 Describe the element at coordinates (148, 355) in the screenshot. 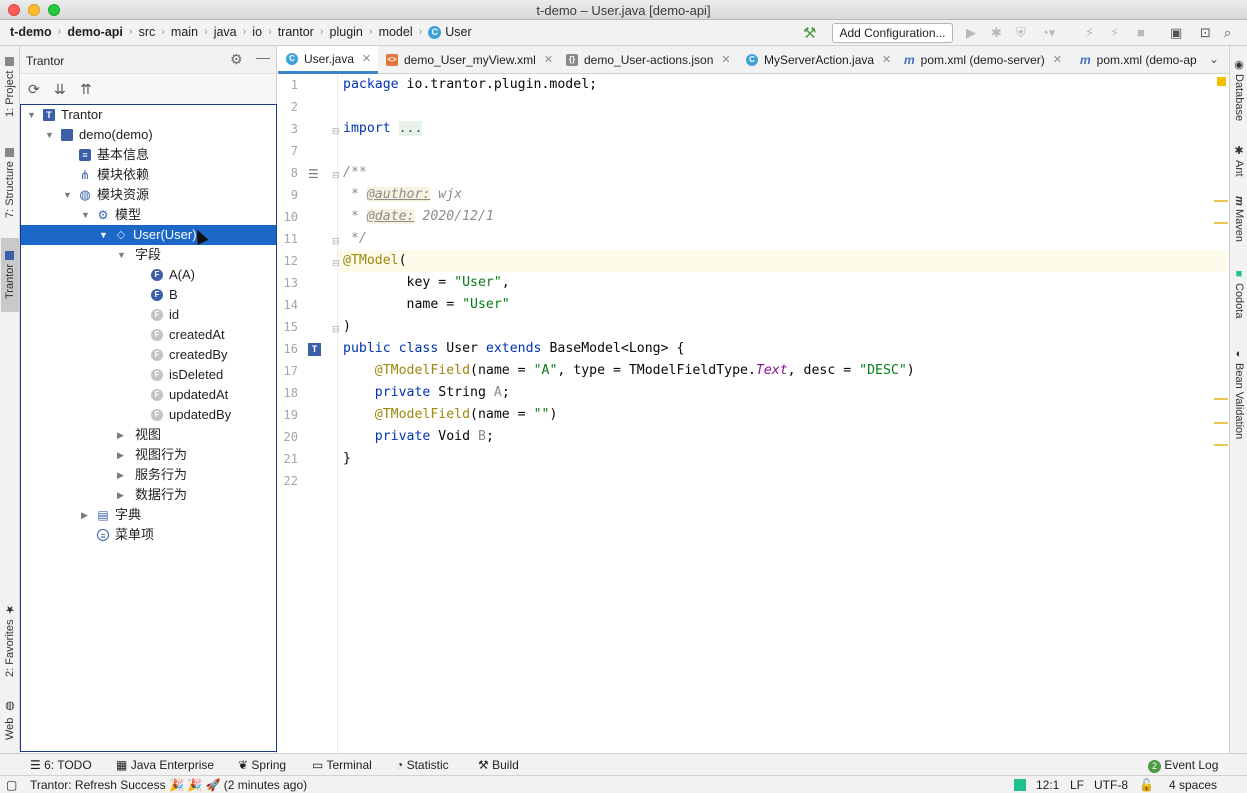

I see `tree-item: FcreatedBy` at that location.